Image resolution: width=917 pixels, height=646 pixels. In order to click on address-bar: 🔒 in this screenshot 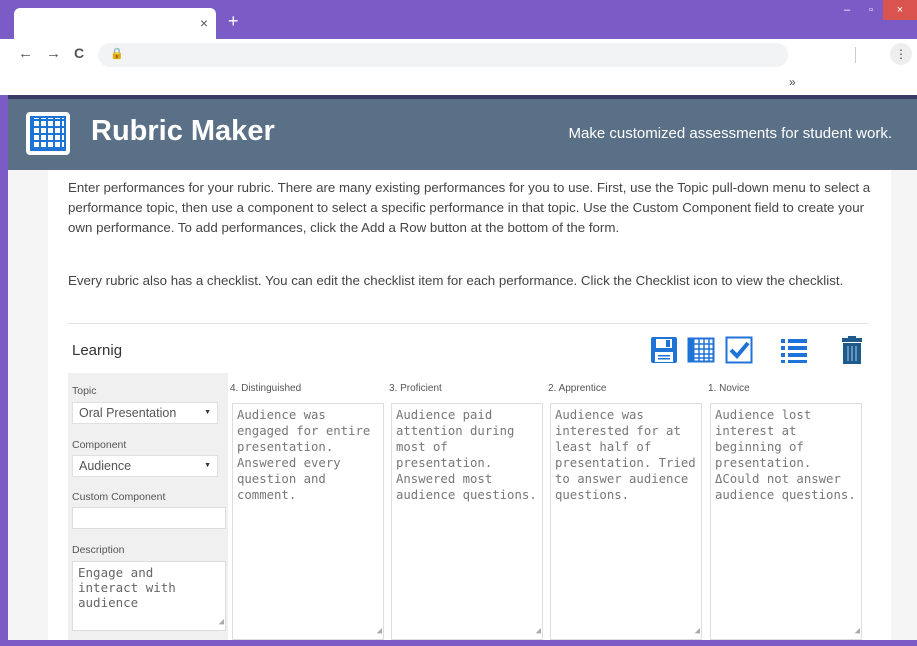, I will do `click(443, 55)`.